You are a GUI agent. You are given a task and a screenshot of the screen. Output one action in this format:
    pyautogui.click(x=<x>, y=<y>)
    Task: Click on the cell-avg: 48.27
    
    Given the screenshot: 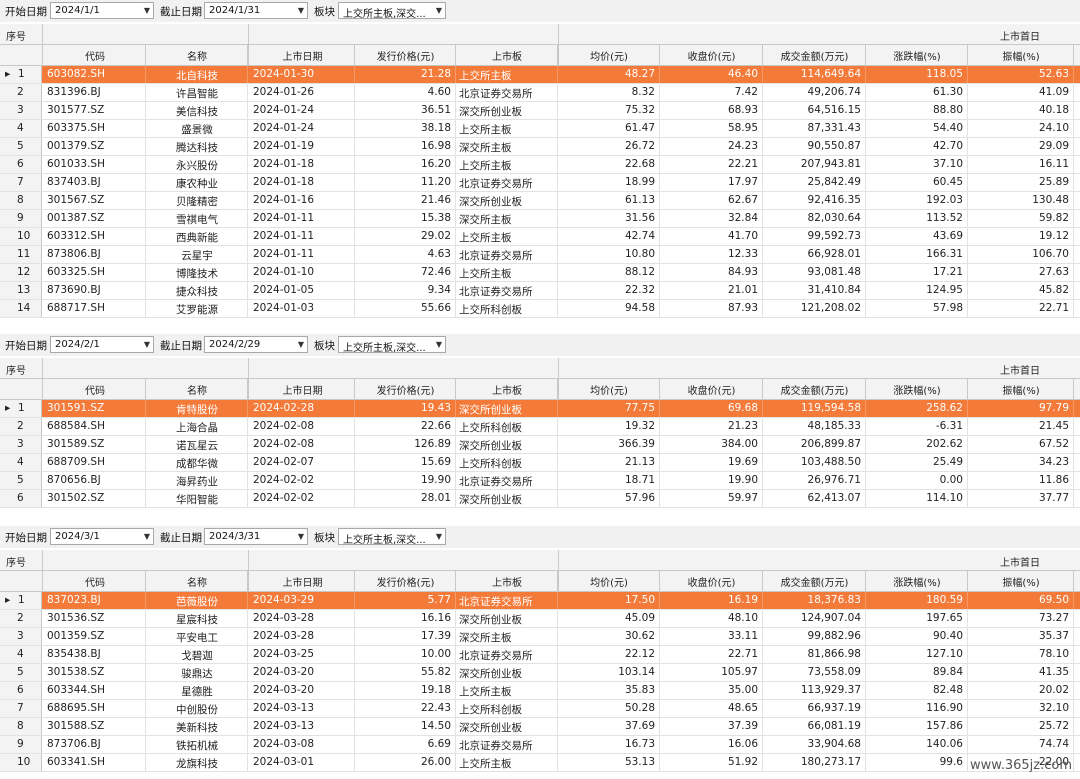 What is the action you would take?
    pyautogui.click(x=606, y=74)
    